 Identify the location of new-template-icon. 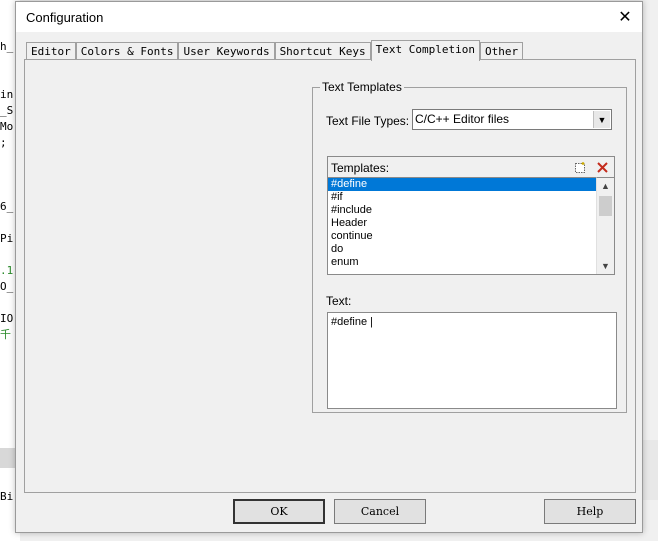
(580, 167).